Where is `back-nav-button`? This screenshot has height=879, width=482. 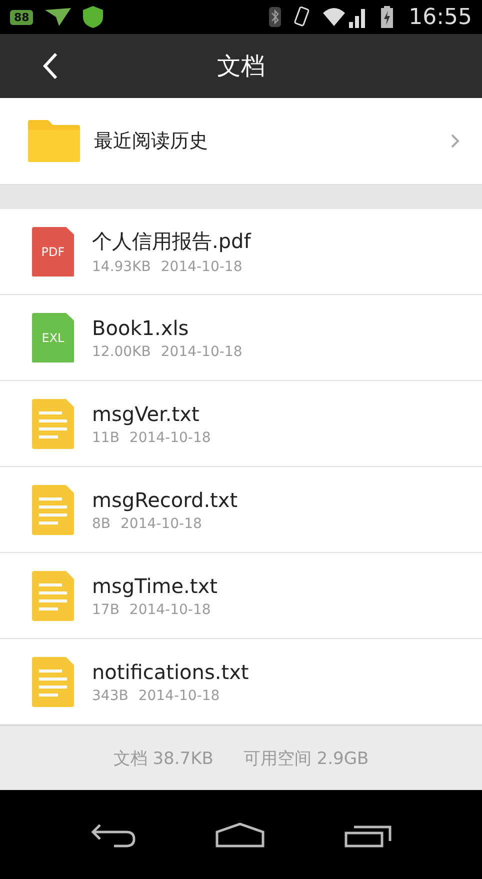
back-nav-button is located at coordinates (113, 835).